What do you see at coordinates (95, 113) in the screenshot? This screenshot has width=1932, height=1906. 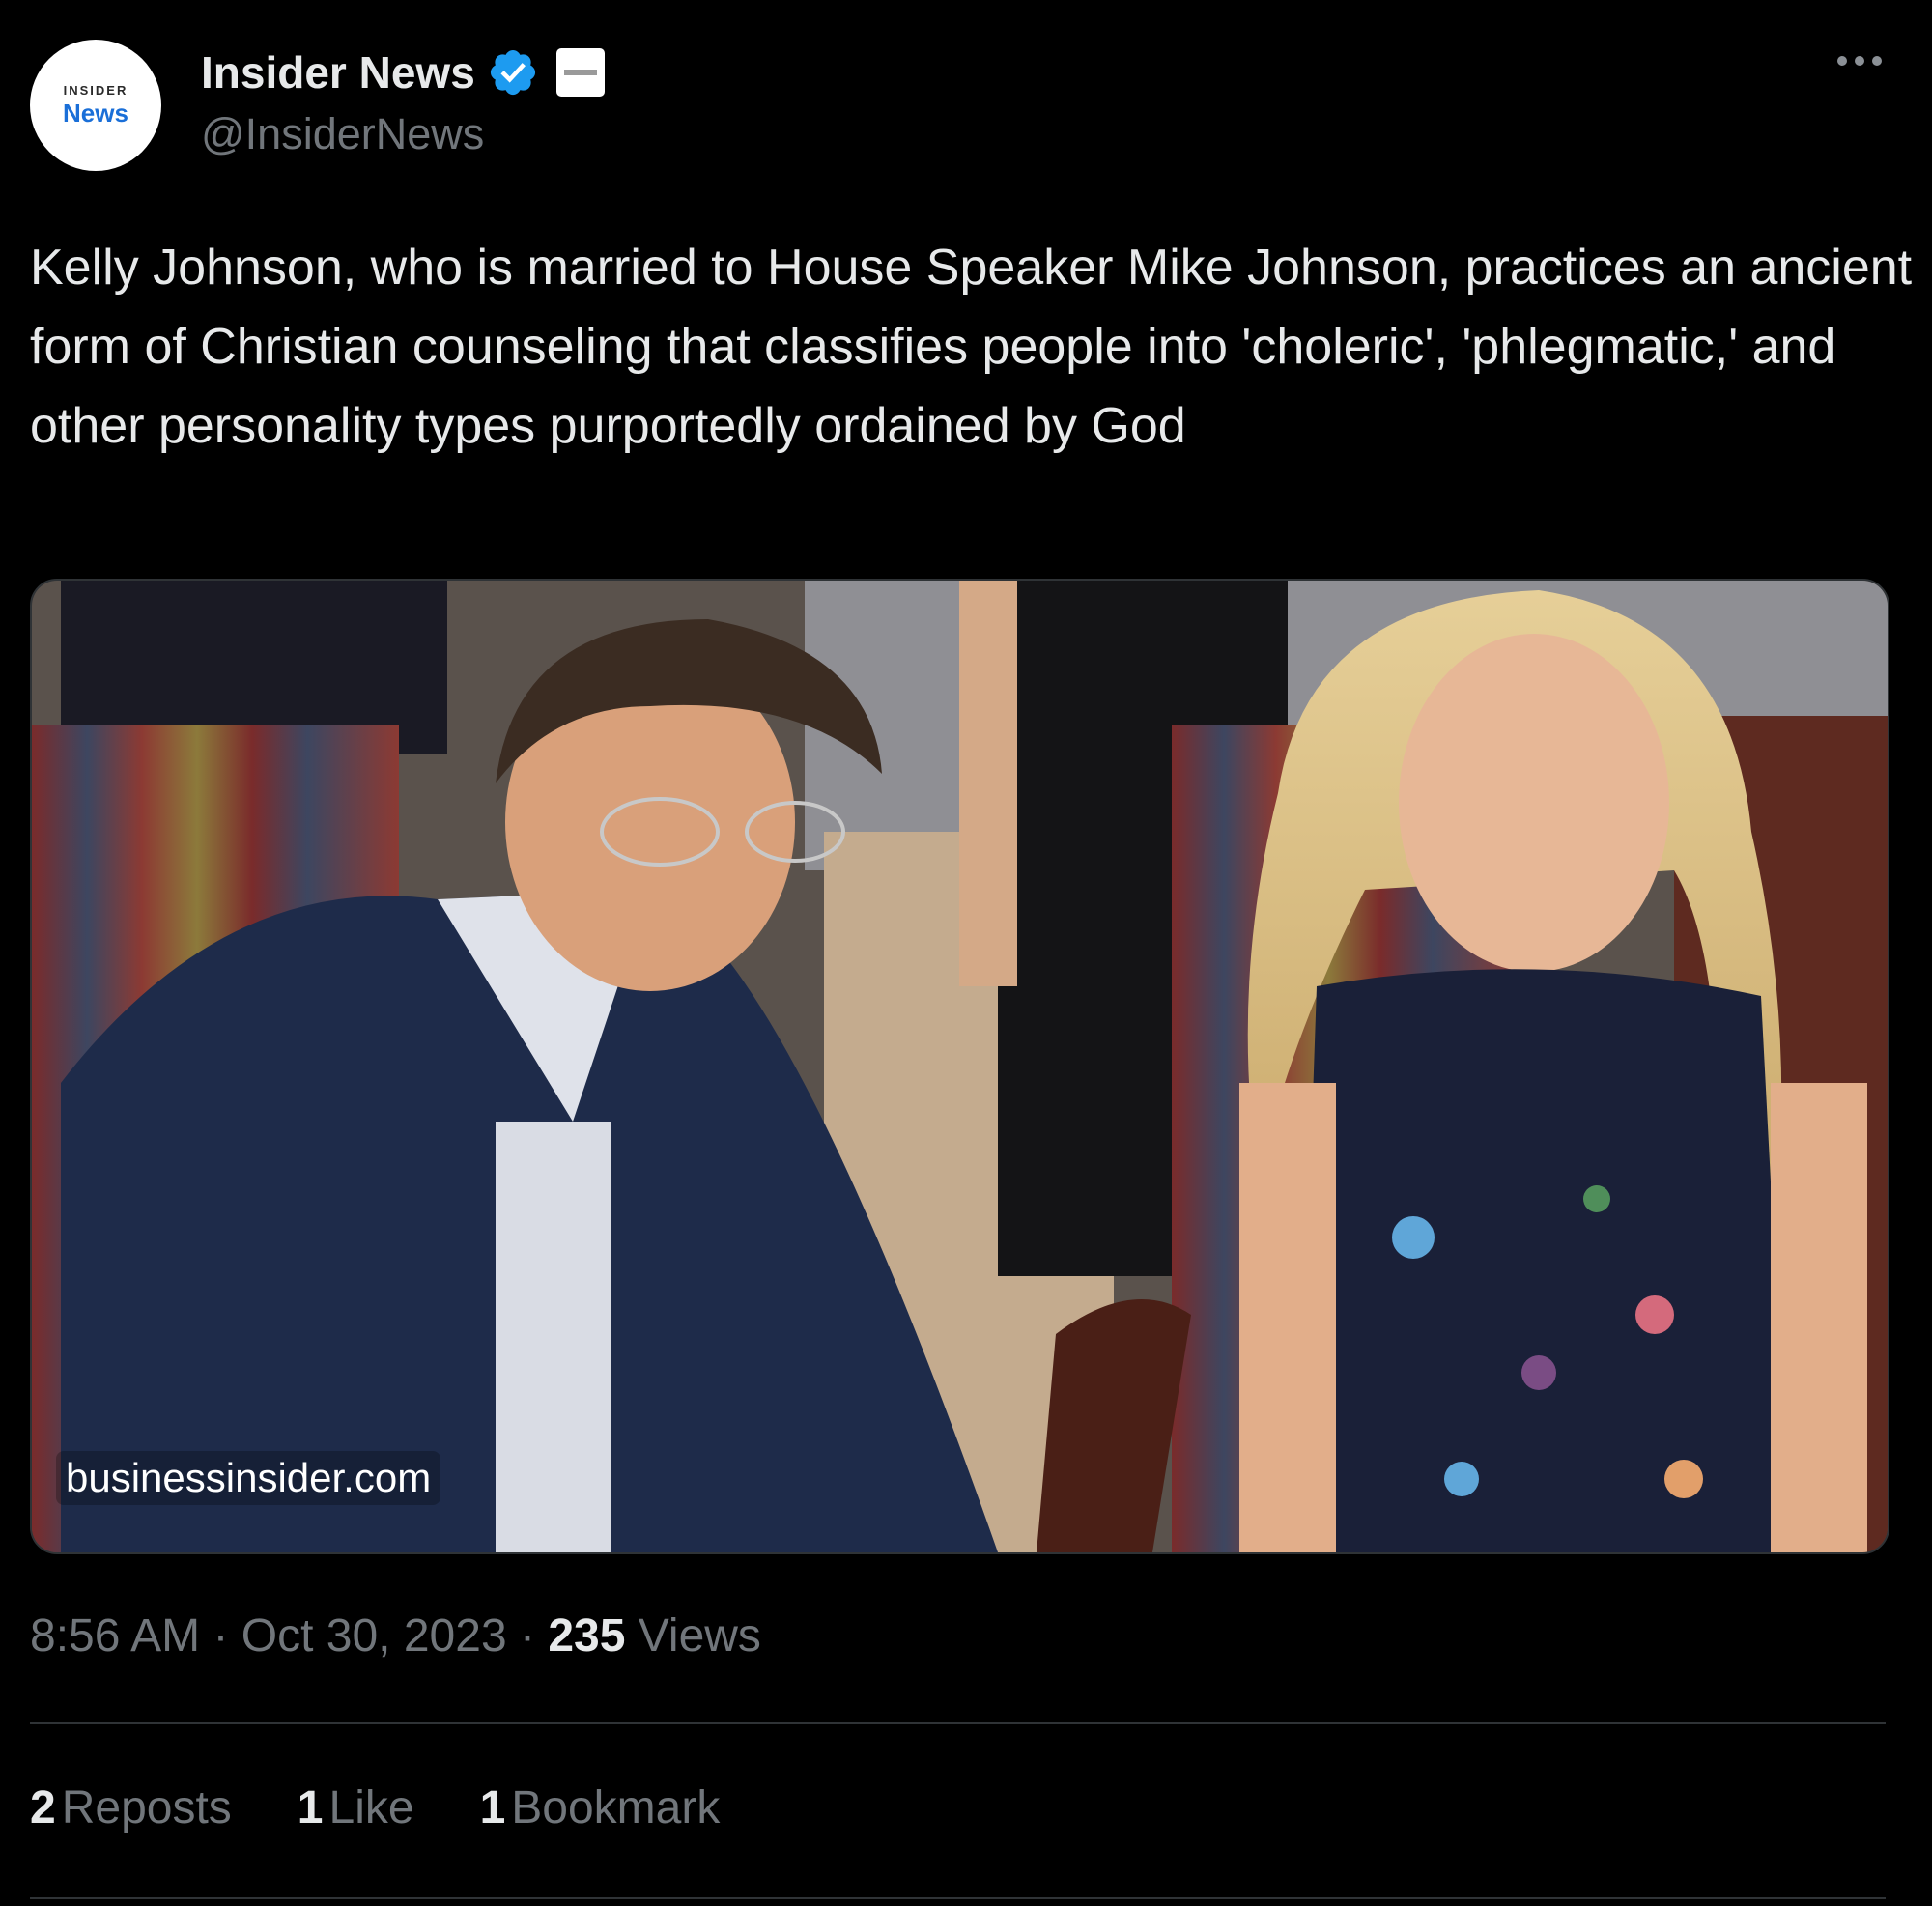 I see `avatar-brand-bottom: News` at bounding box center [95, 113].